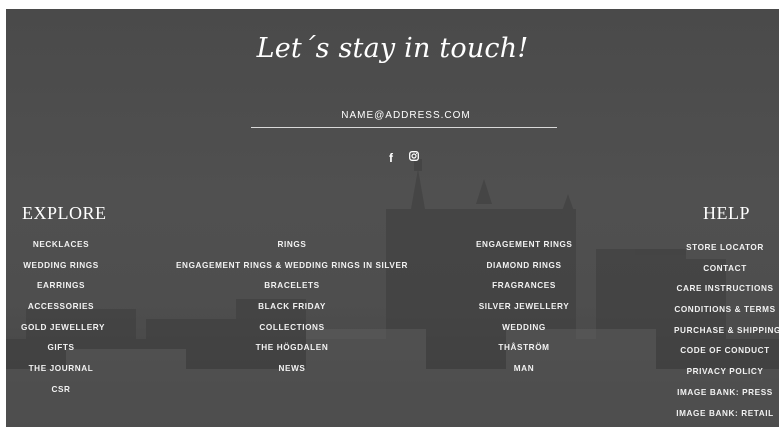  What do you see at coordinates (725, 351) in the screenshot?
I see `footer-link-code-of-conduct: CODE OF CONDUCT` at bounding box center [725, 351].